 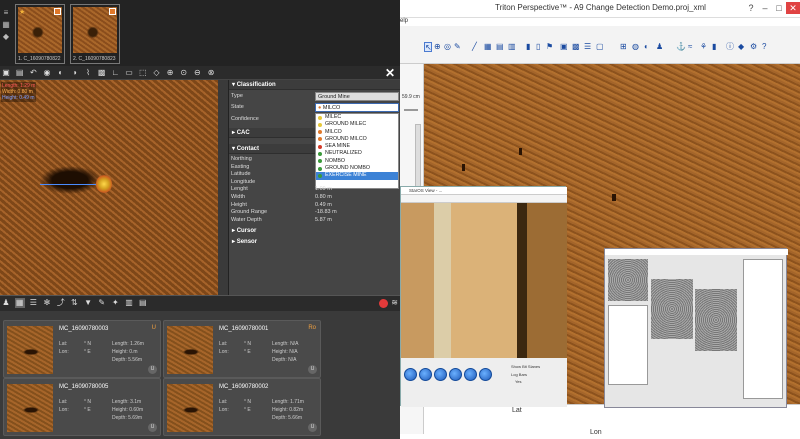 What do you see at coordinates (156, 73) in the screenshot?
I see `eraser-icon: ◇` at bounding box center [156, 73].